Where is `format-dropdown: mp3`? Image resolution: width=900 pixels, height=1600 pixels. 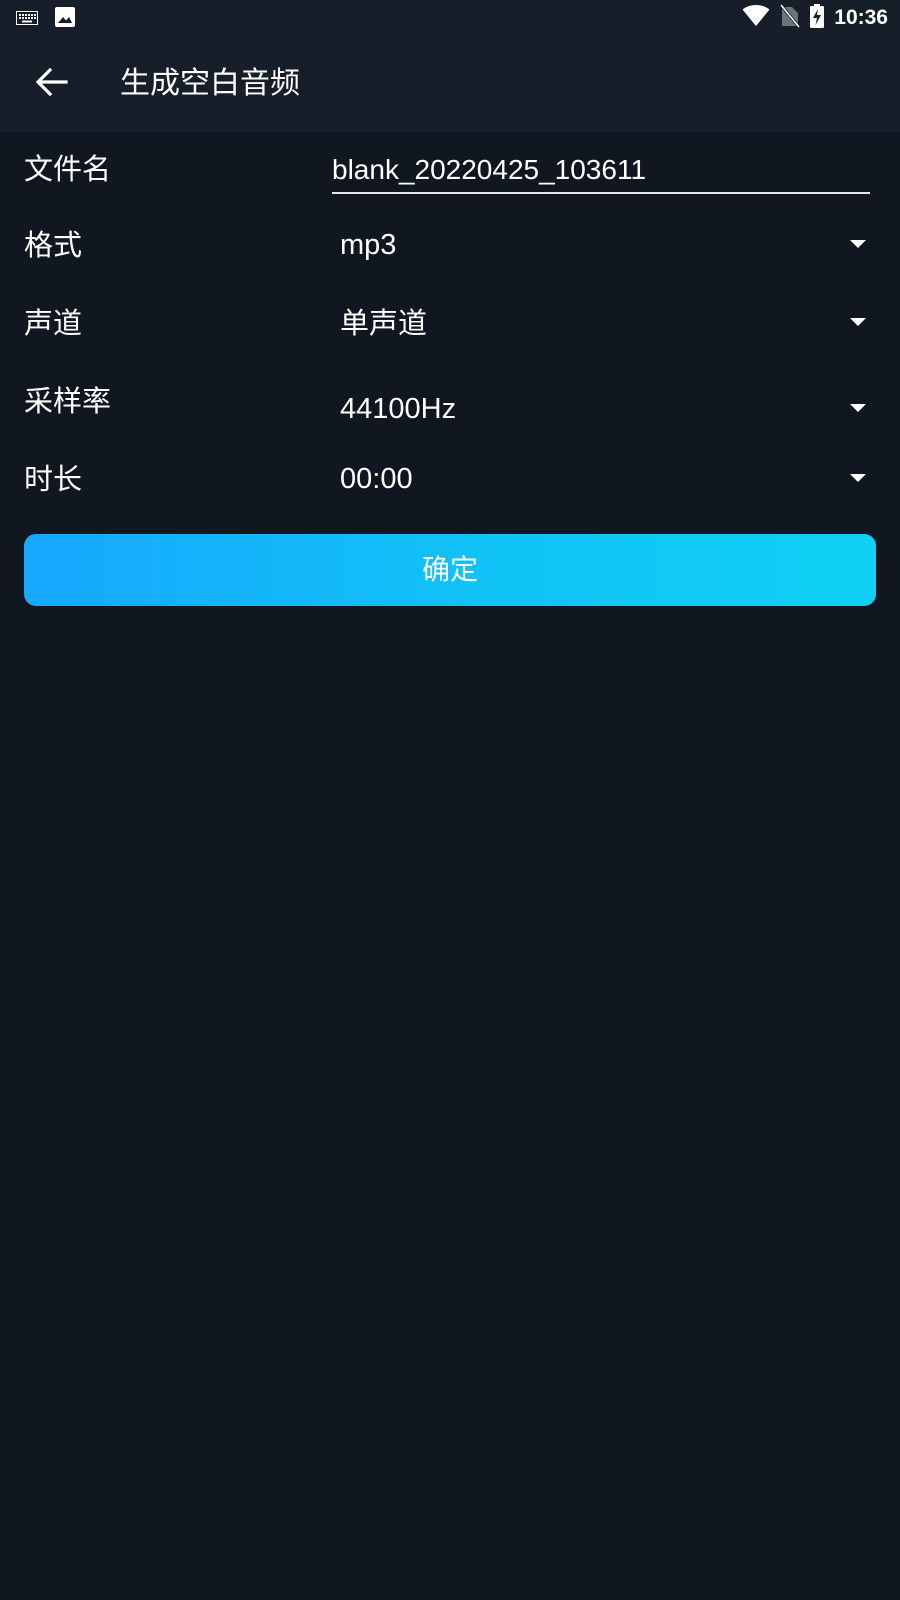 format-dropdown: mp3 is located at coordinates (604, 245).